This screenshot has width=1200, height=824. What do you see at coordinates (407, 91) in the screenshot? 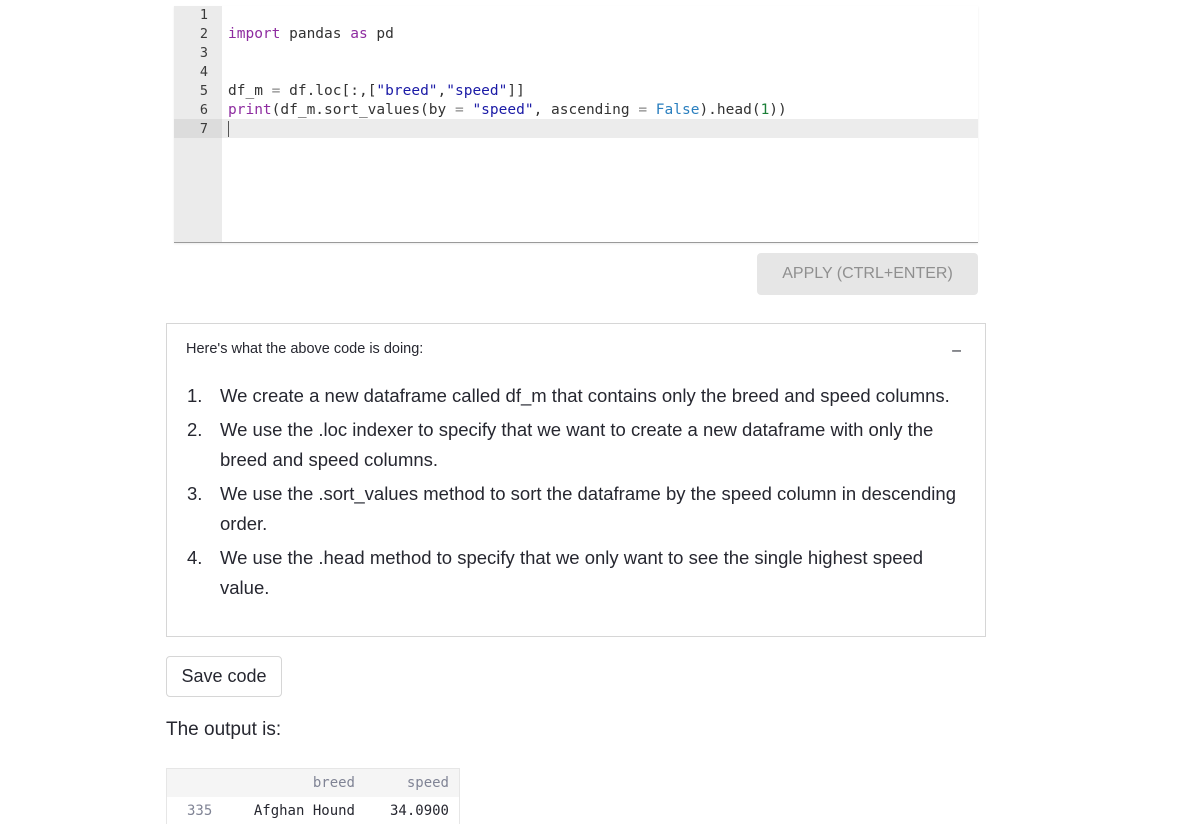
I see `code-token: "breed"` at bounding box center [407, 91].